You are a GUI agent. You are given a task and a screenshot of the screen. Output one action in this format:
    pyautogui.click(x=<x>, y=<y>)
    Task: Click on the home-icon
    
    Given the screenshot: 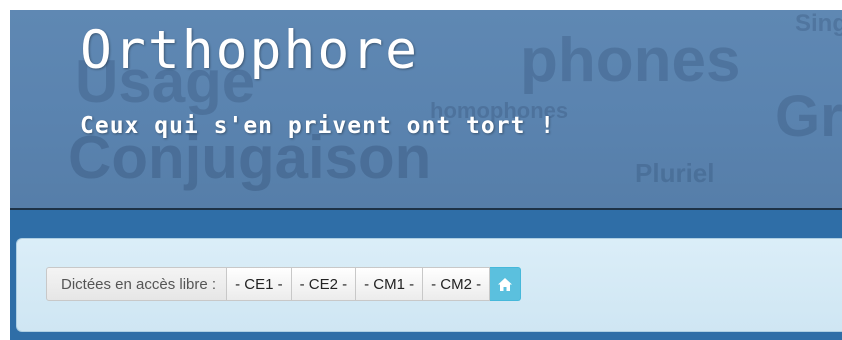 What is the action you would take?
    pyautogui.click(x=505, y=284)
    